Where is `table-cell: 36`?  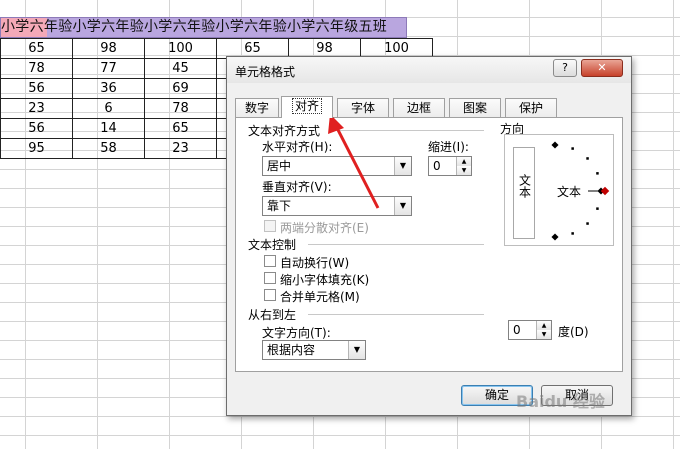 table-cell: 36 is located at coordinates (108, 88).